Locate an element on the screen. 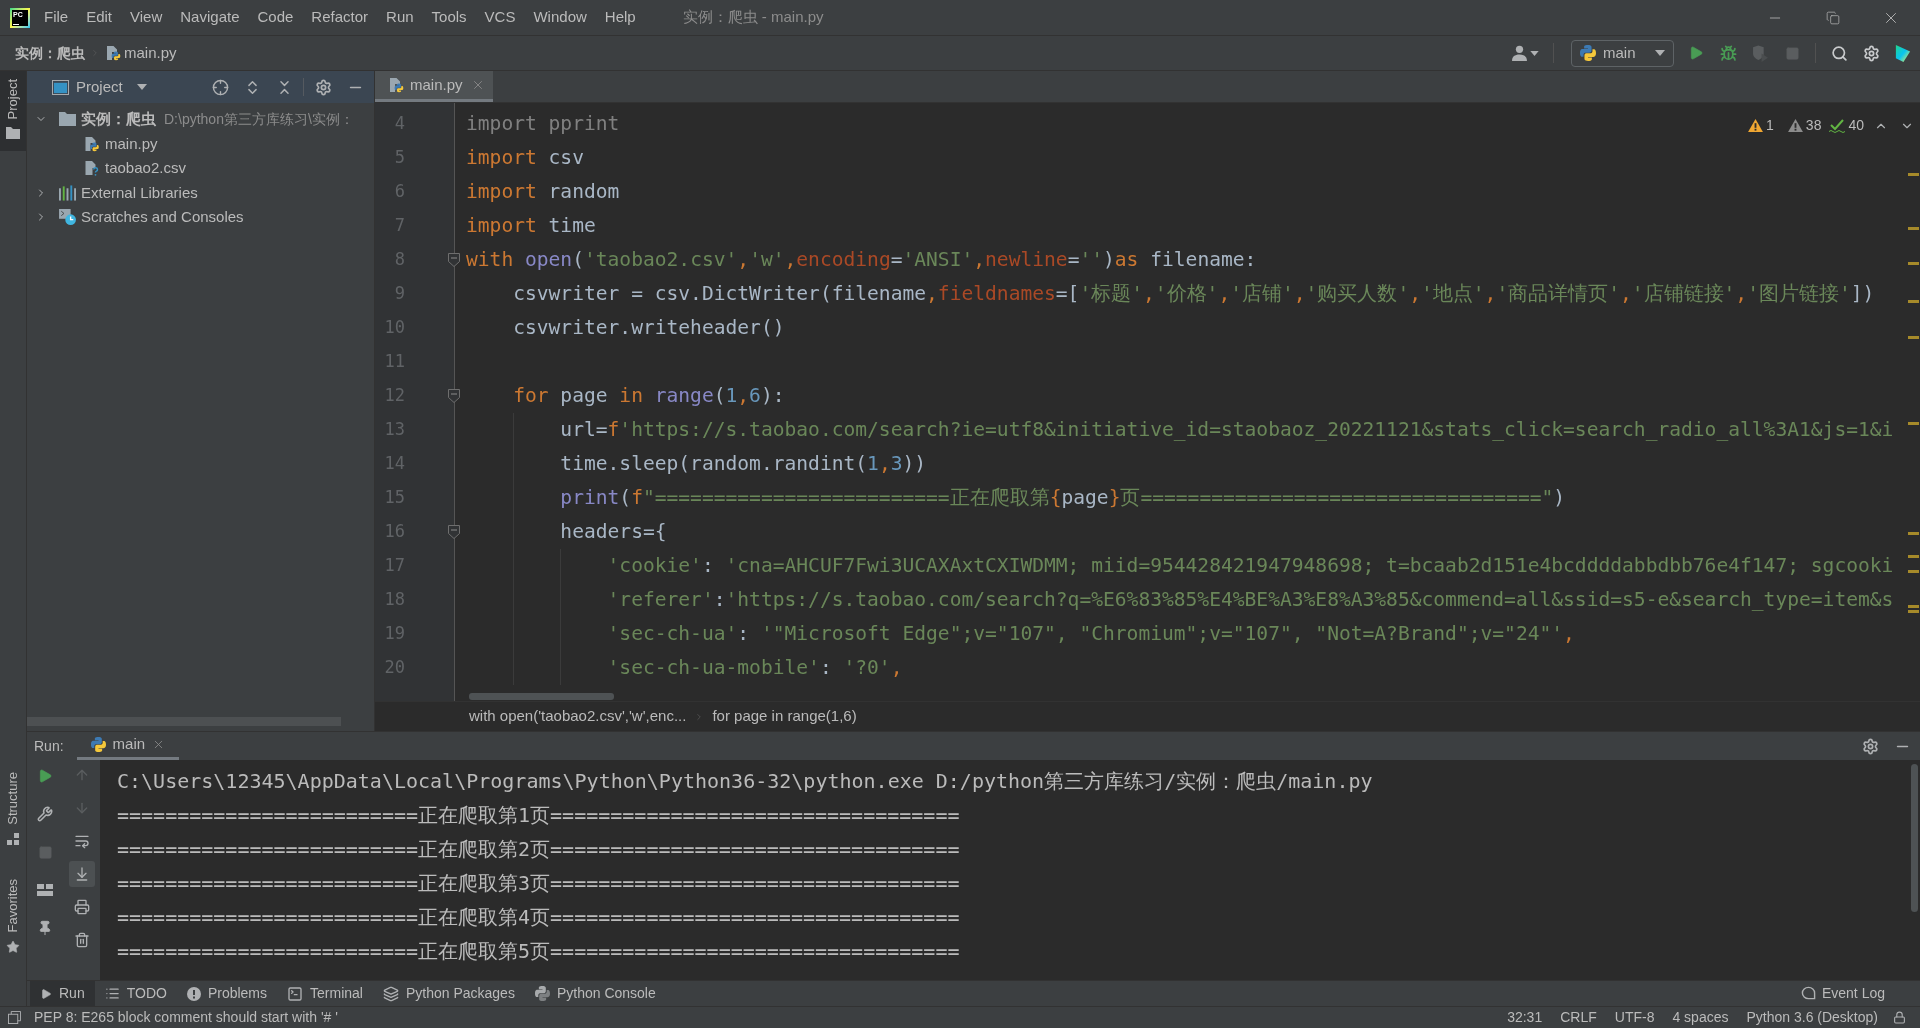 The height and width of the screenshot is (1028, 1920). code-line: for page in range(1,6): is located at coordinates (649, 396).